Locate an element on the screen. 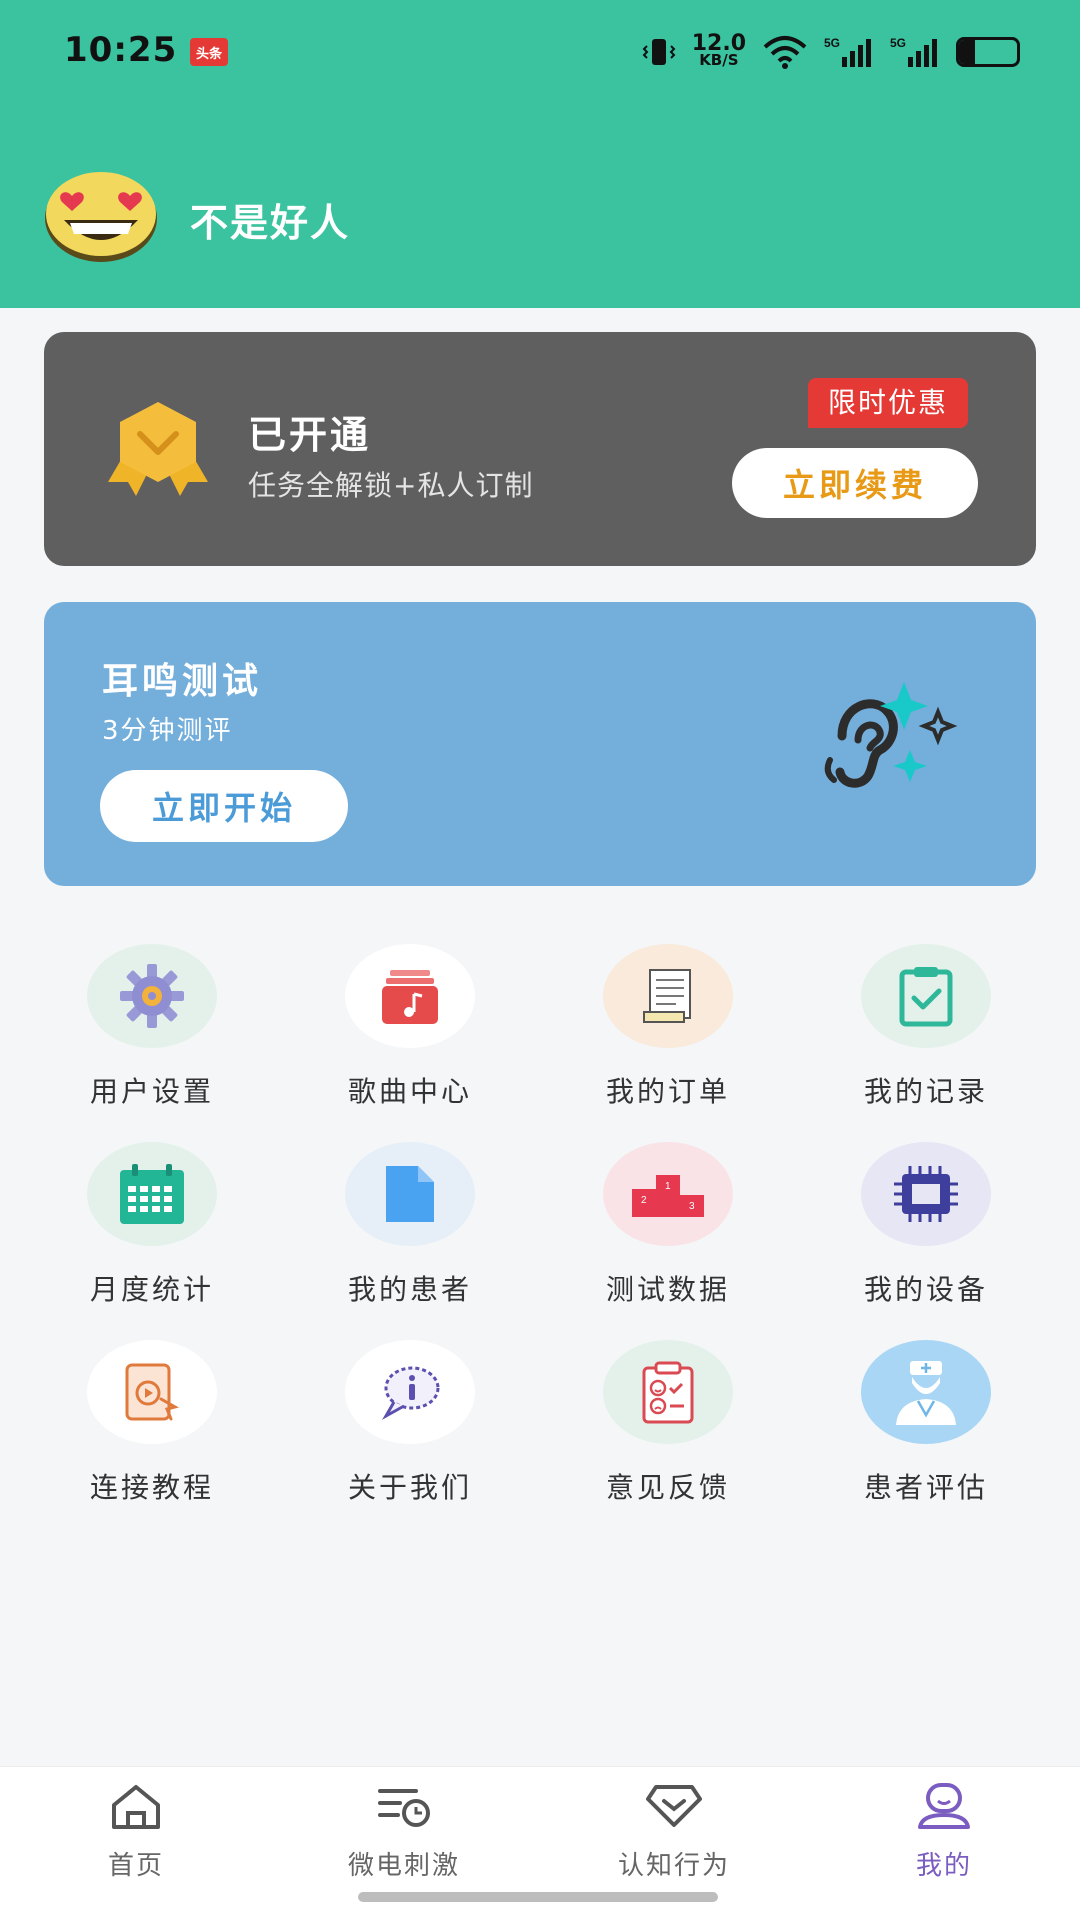 The height and width of the screenshot is (1920, 1080). order-glyph is located at coordinates (667, 996).